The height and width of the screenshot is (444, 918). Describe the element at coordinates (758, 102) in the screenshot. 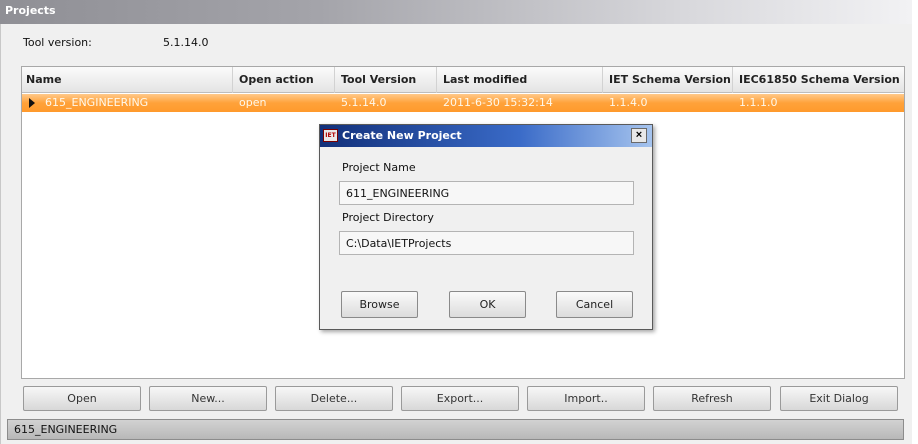

I see `cell-iec61850-schema-version: 1.1.1.0` at that location.